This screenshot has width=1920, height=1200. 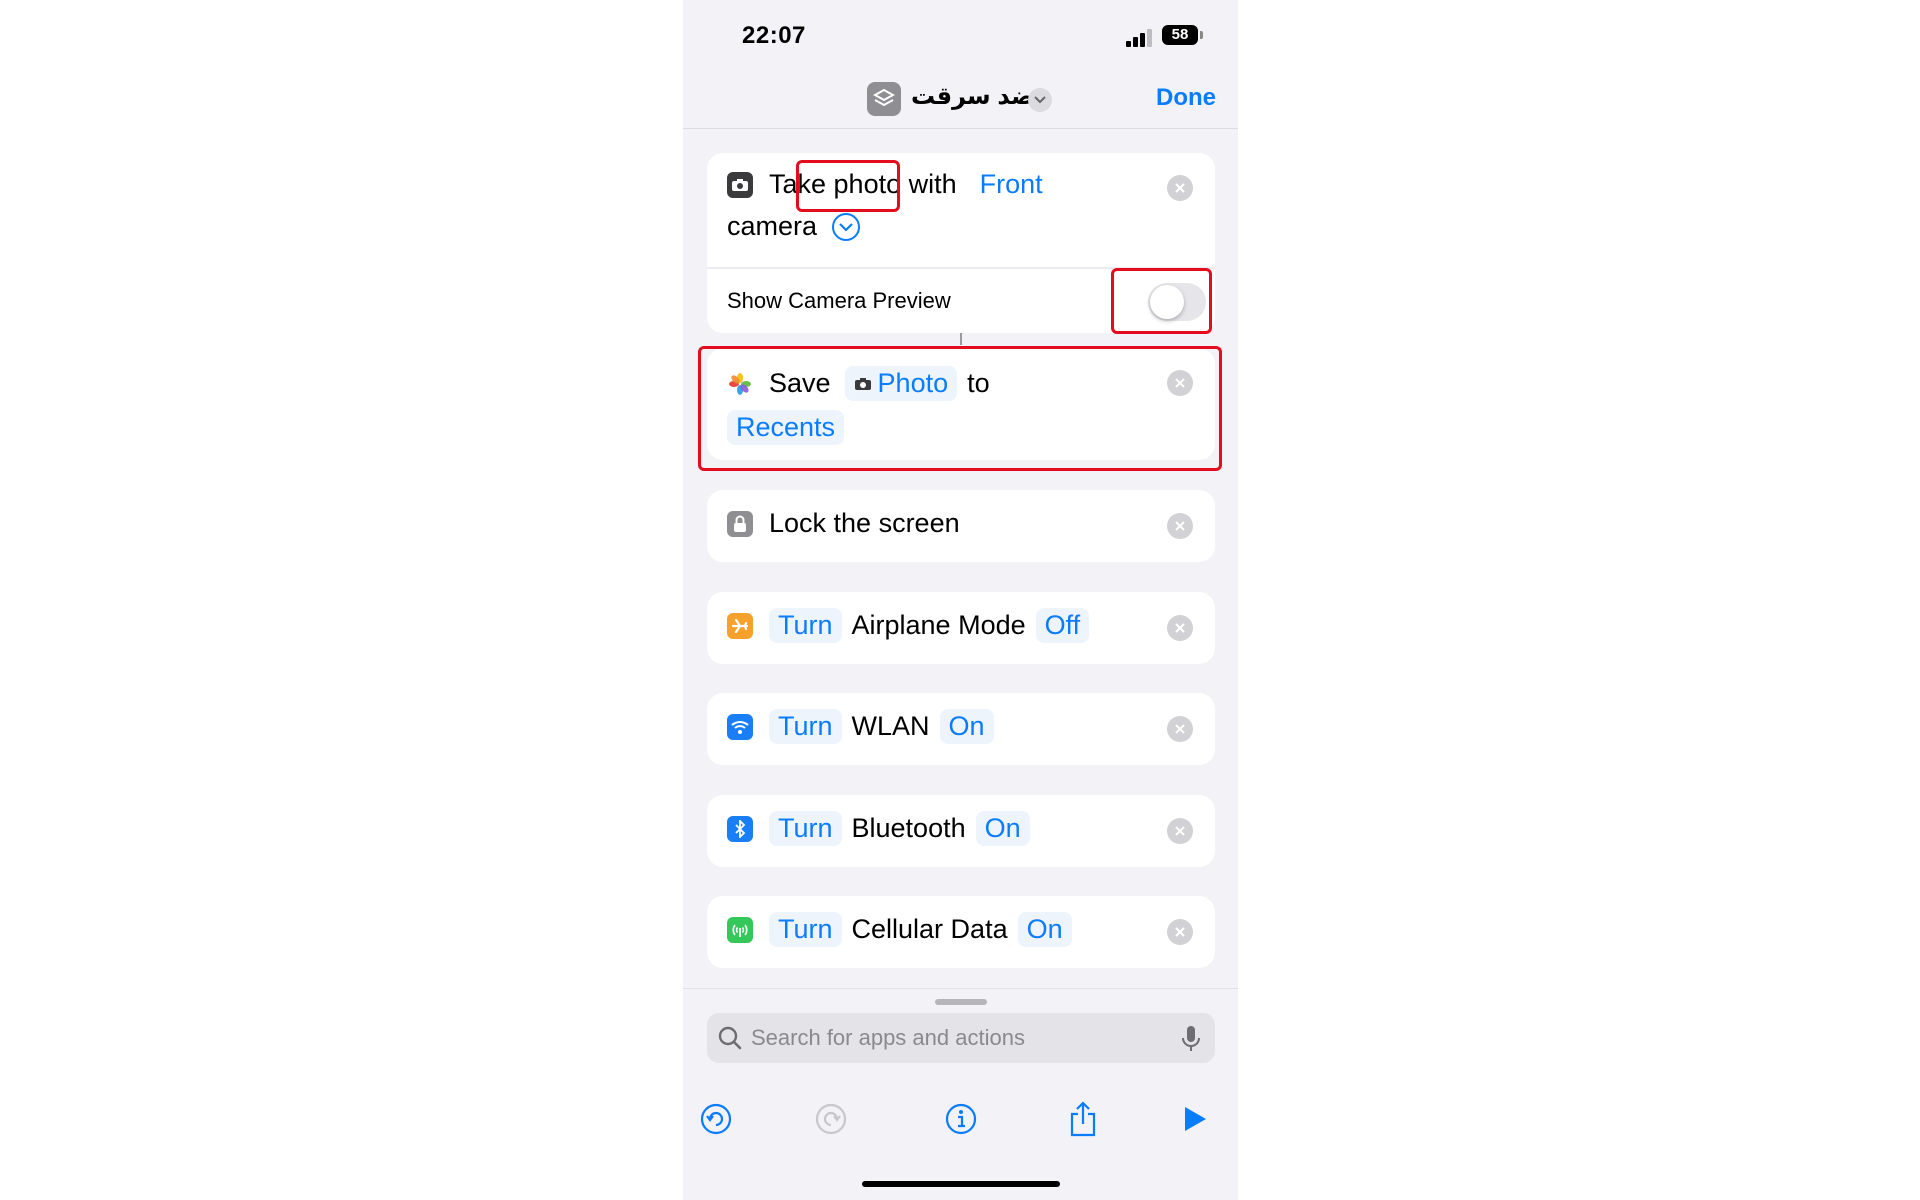 I want to click on highlight-save, so click(x=960, y=408).